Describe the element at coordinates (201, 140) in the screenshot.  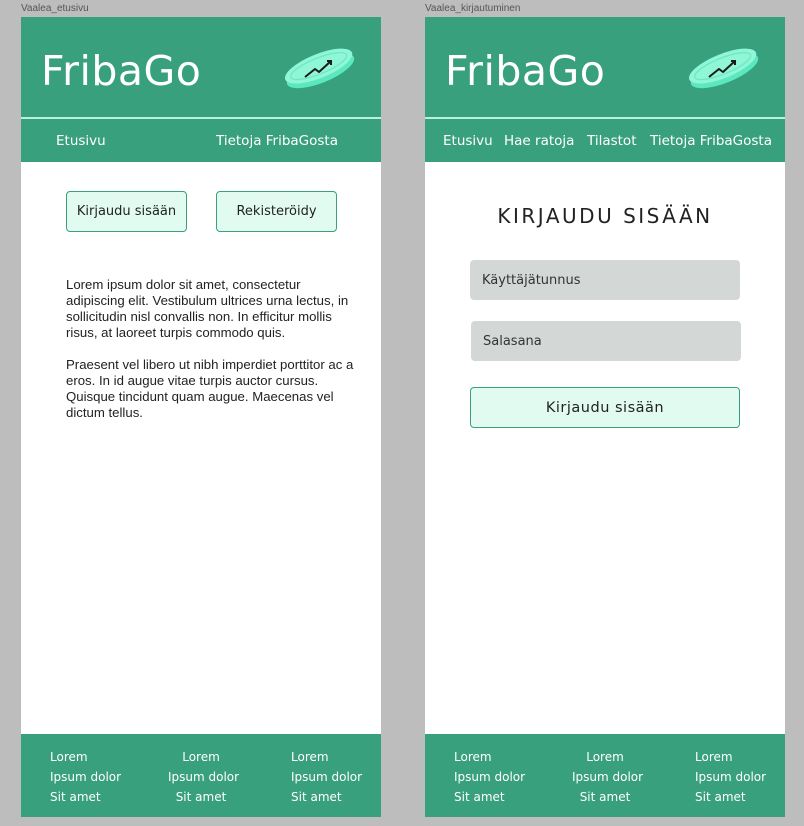
I see `main-nav: Etusivu Tietoja FribaGosta` at that location.